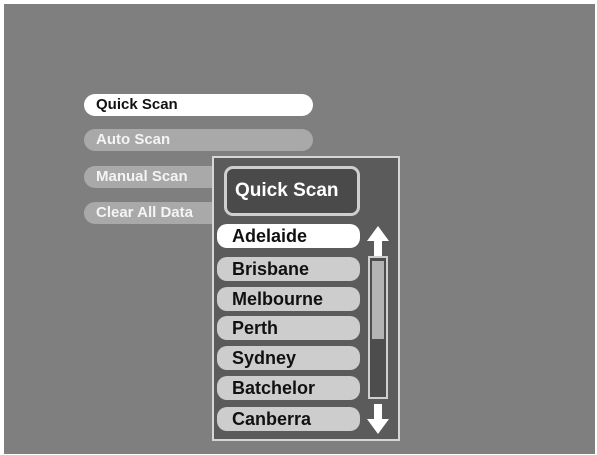  Describe the element at coordinates (288, 328) in the screenshot. I see `city-perth: Perth` at that location.